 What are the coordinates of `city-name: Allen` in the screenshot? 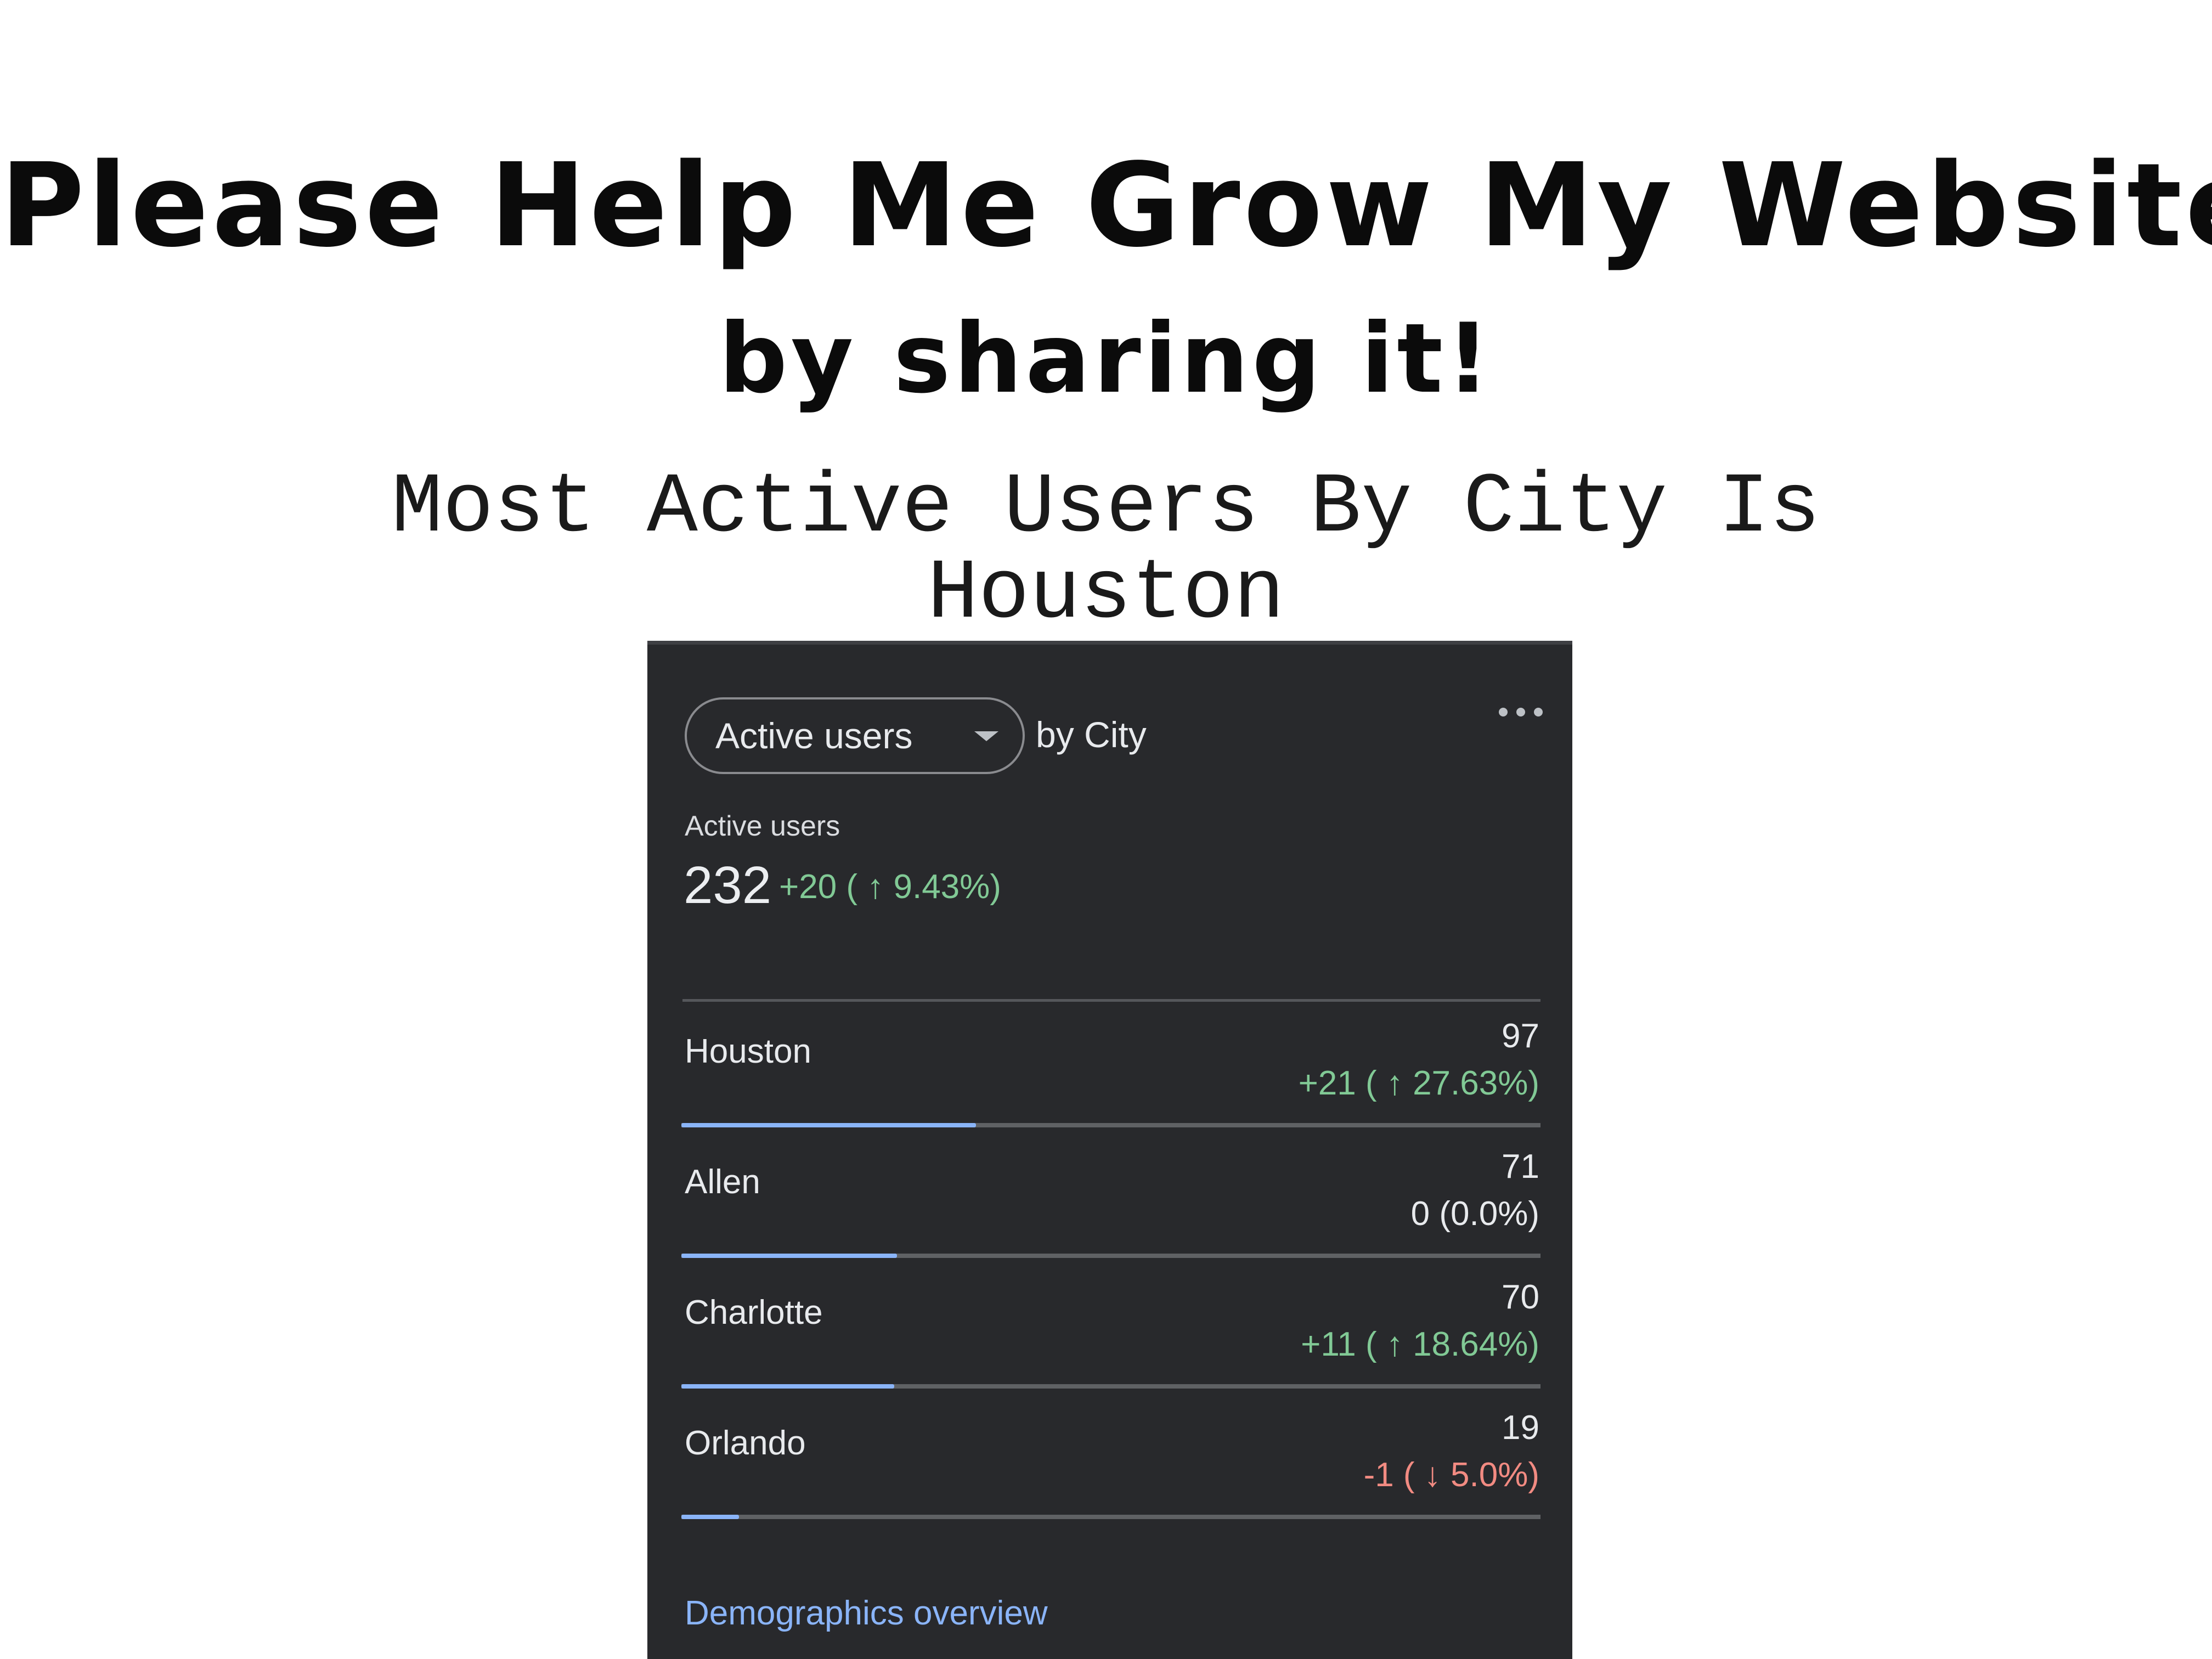 It's located at (723, 1182).